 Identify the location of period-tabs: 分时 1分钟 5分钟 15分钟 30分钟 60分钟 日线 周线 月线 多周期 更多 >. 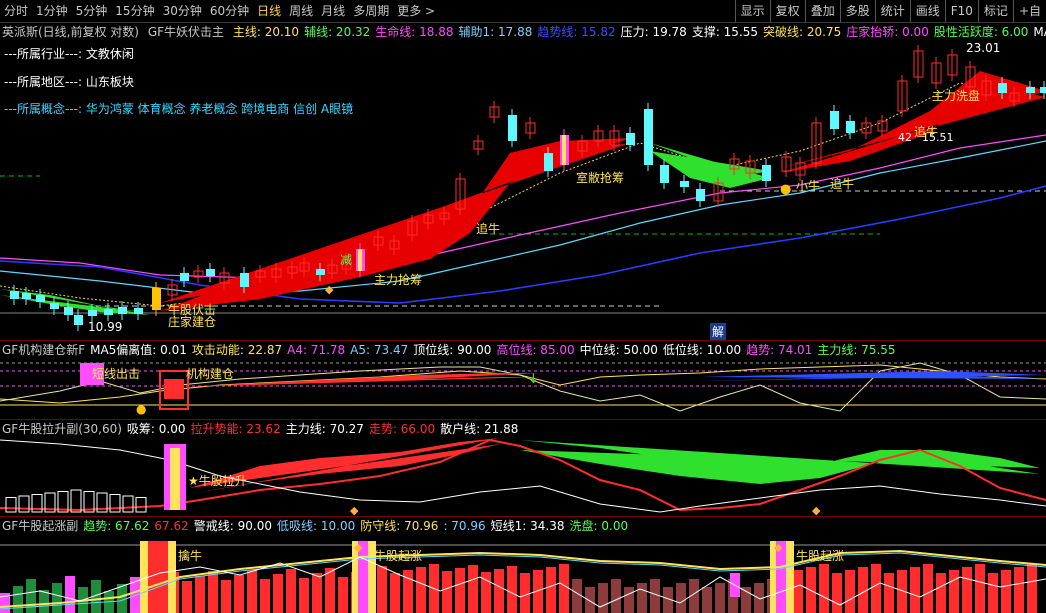
(367, 11).